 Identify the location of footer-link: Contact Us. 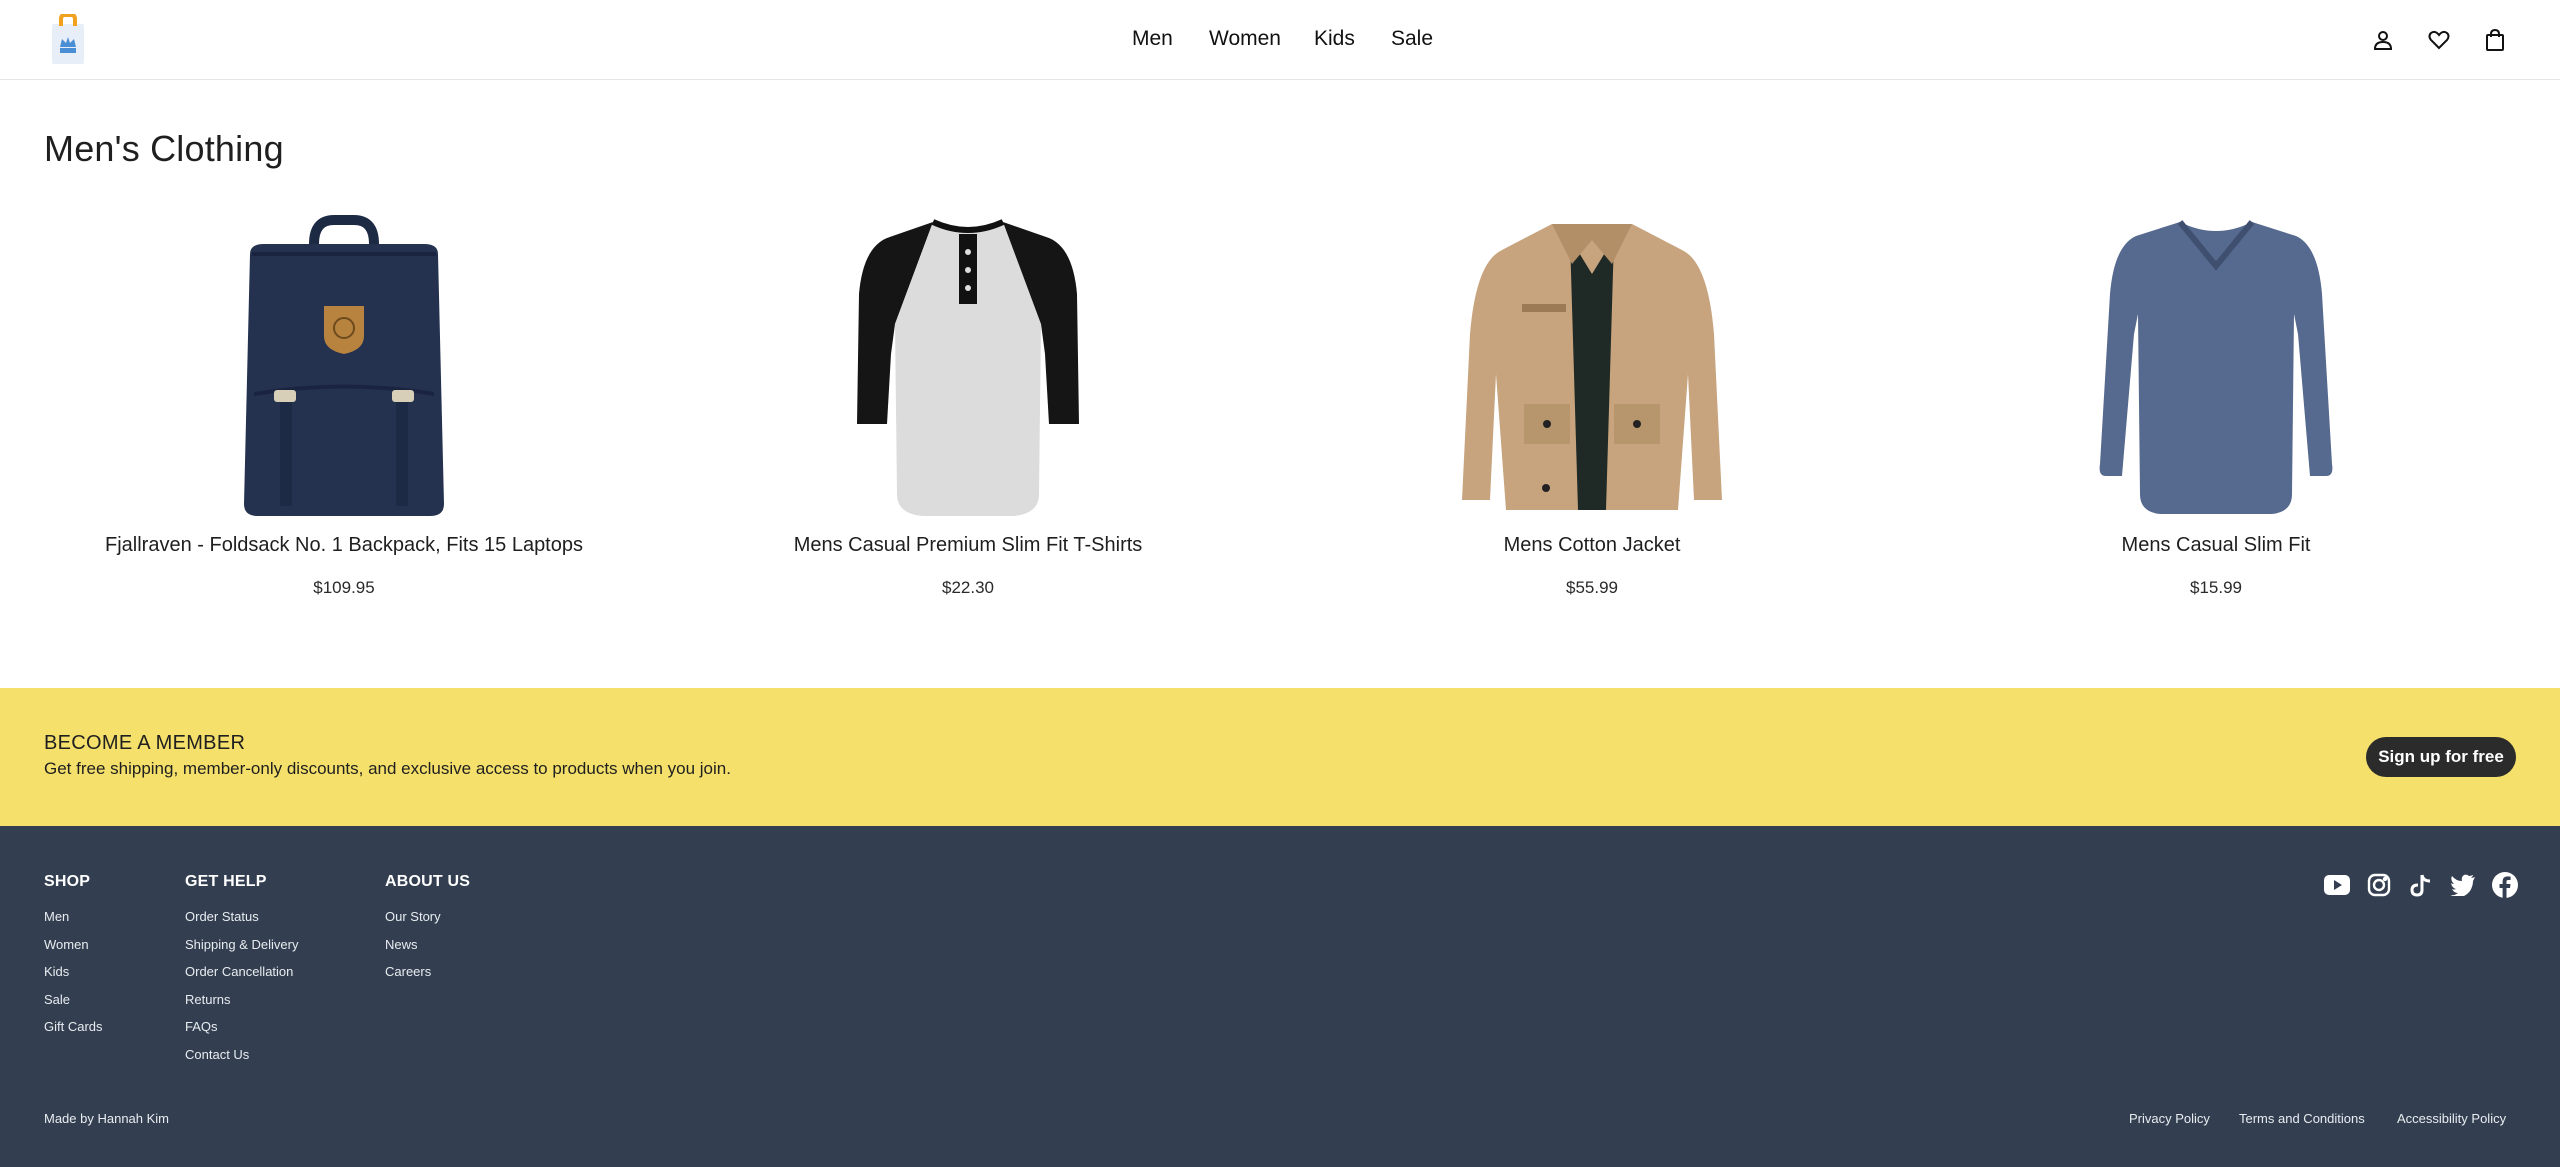
(241, 1055).